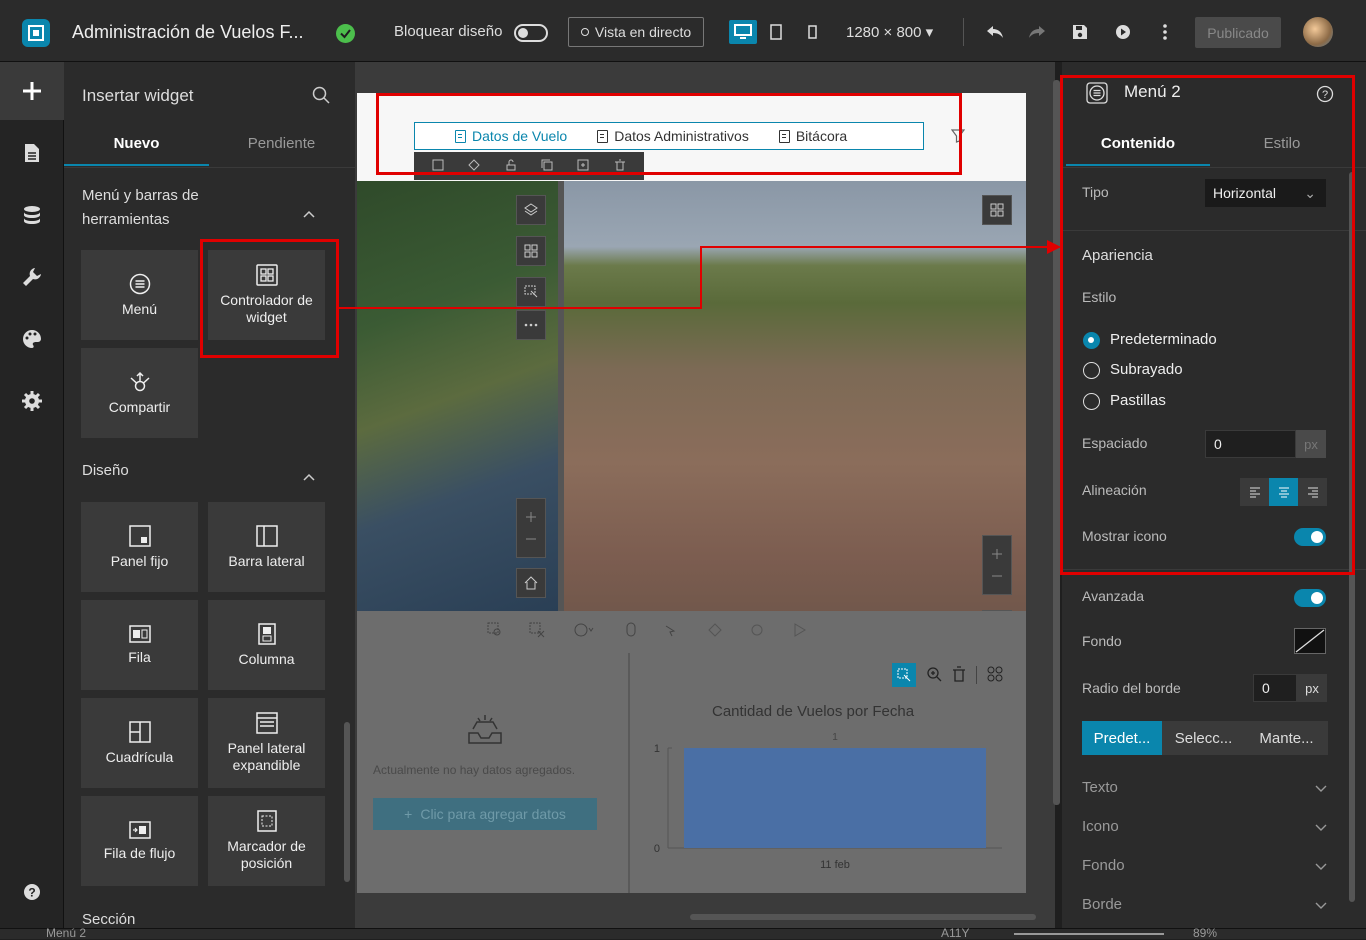 The height and width of the screenshot is (940, 1366). Describe the element at coordinates (631, 631) in the screenshot. I see `mouse-icon` at that location.